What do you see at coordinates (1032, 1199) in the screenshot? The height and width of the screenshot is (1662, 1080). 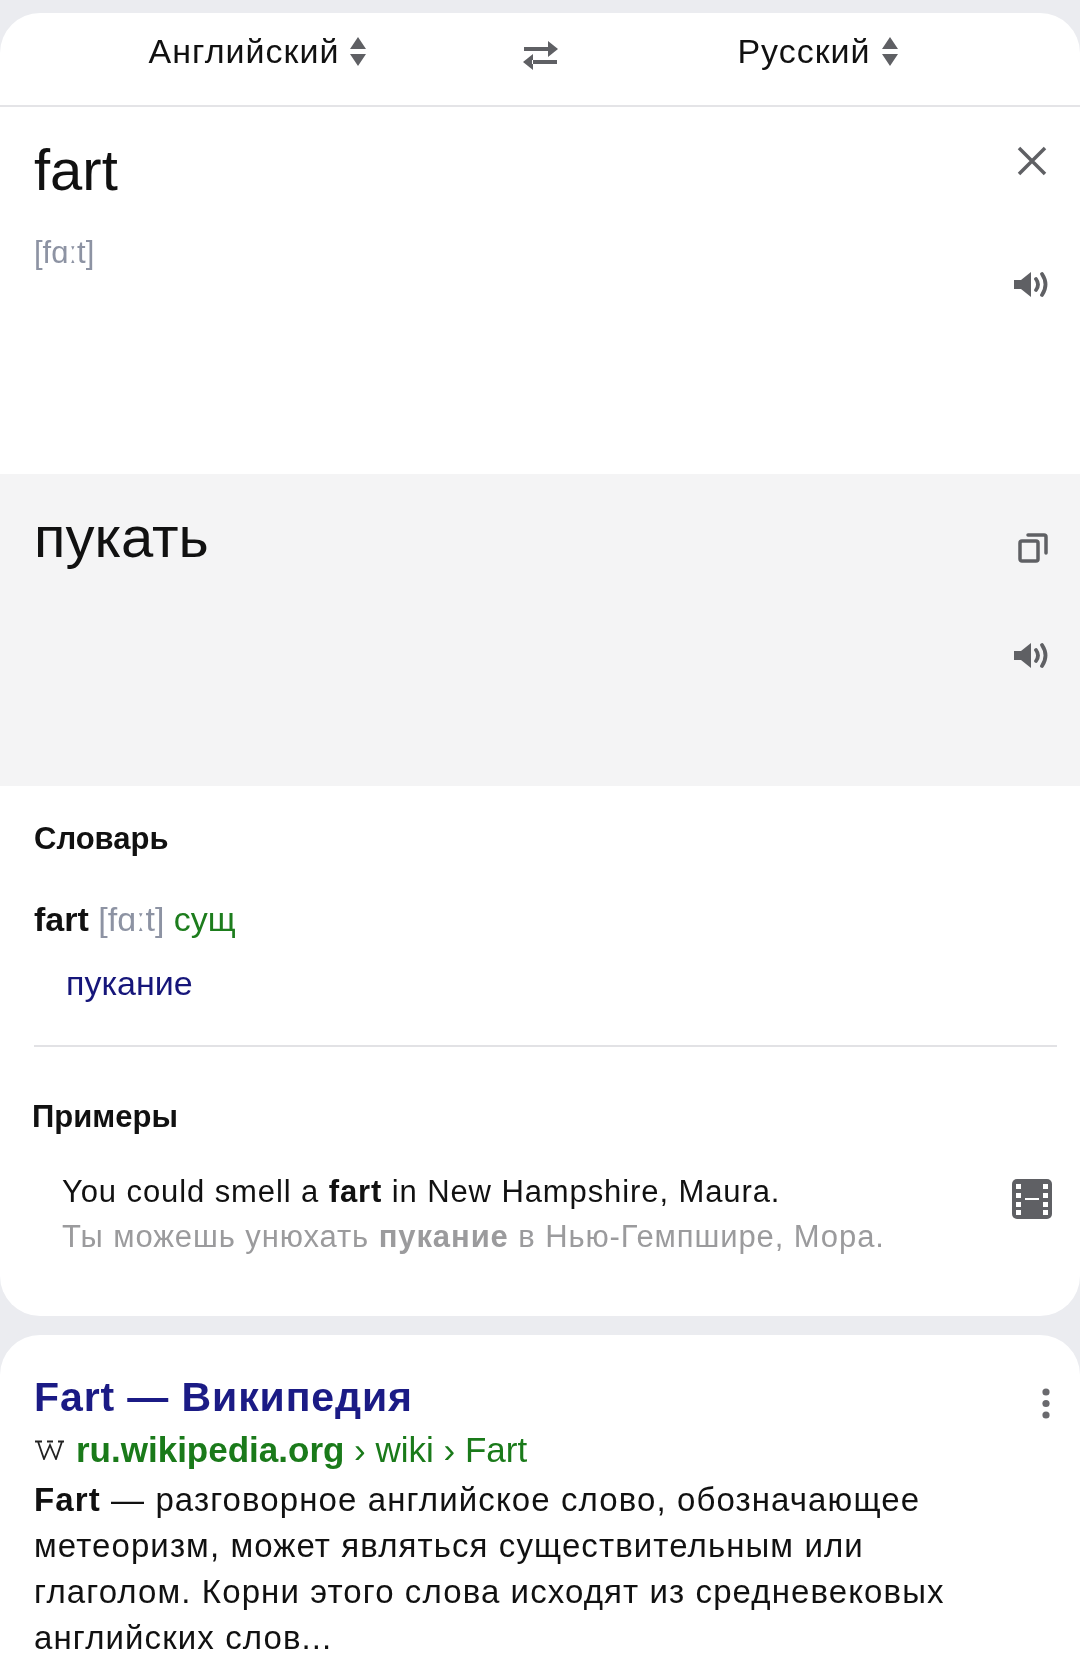 I see `film-icon` at bounding box center [1032, 1199].